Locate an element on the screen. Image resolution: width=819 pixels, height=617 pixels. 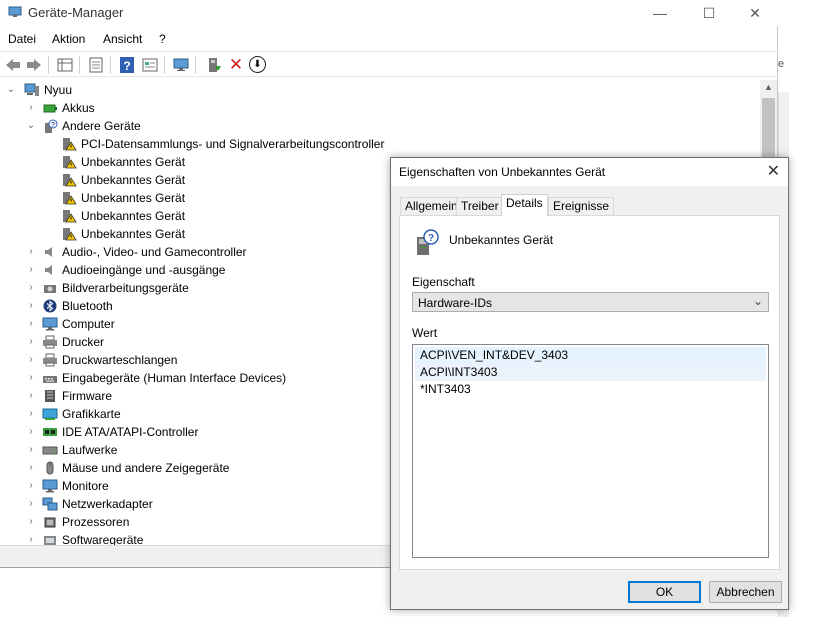
tree-item-label: Audio-, Video- und Gamecontroller is located at coordinates (154, 252).